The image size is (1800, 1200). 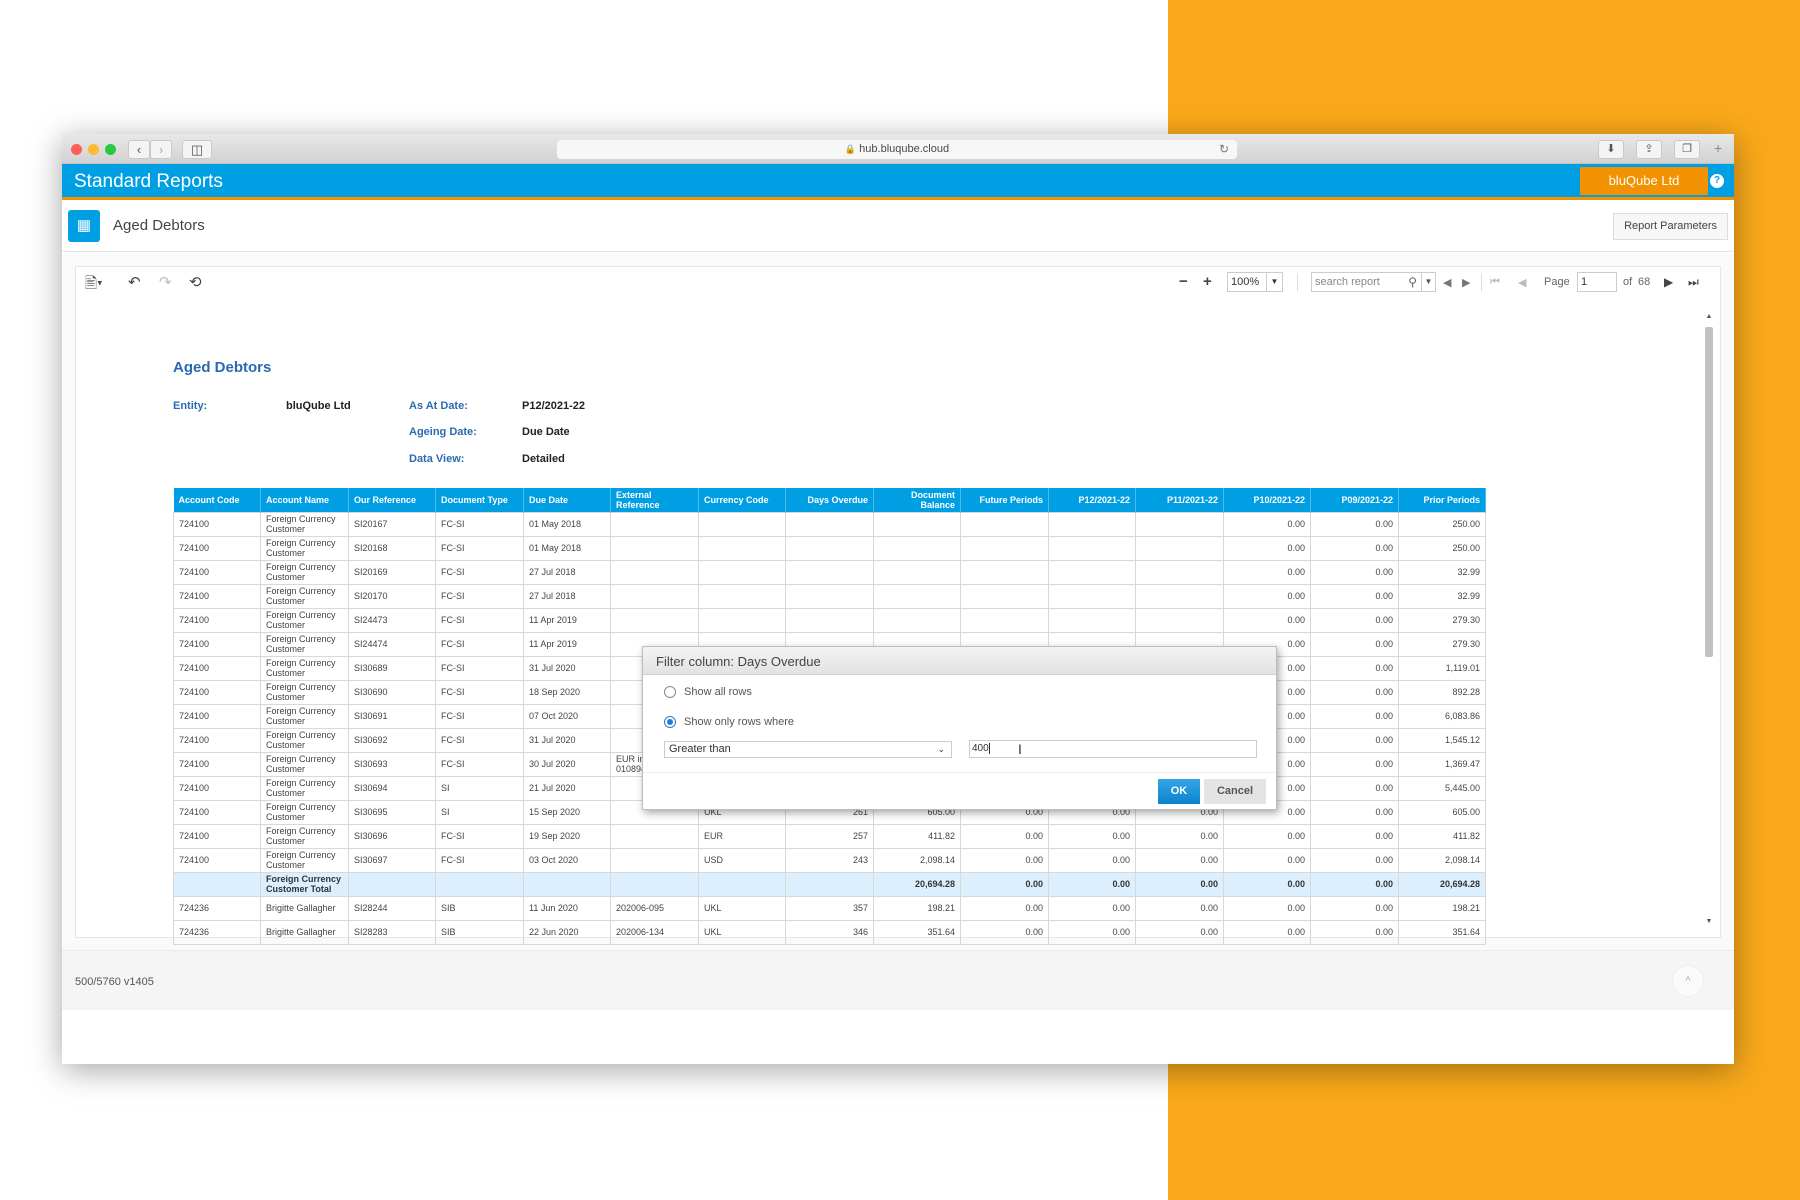 What do you see at coordinates (670, 722) in the screenshot?
I see `show-only-rows-radio` at bounding box center [670, 722].